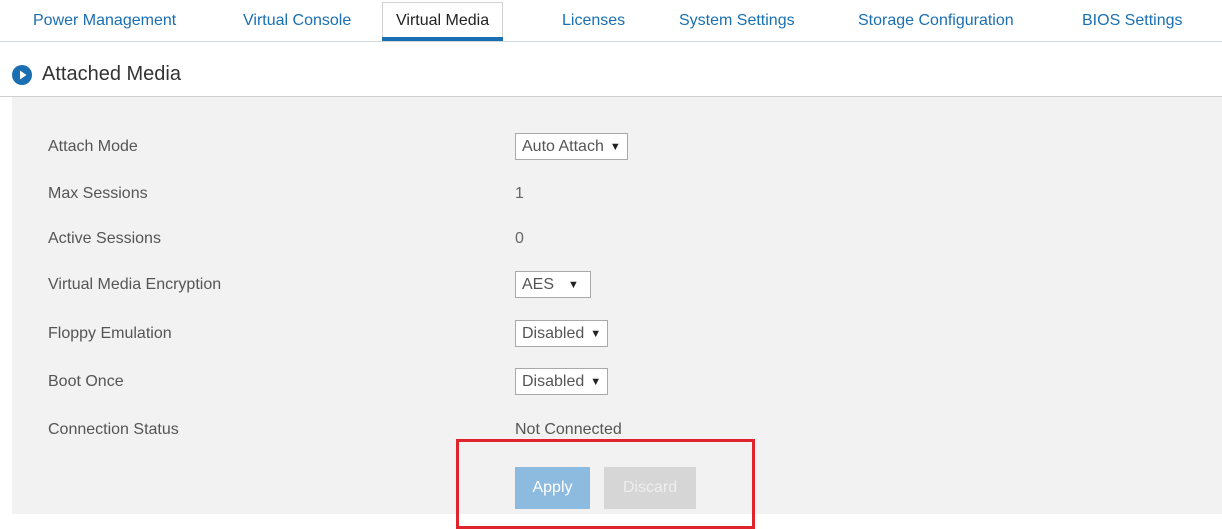  What do you see at coordinates (93, 146) in the screenshot?
I see `attach-mode-label: Attach Mode` at bounding box center [93, 146].